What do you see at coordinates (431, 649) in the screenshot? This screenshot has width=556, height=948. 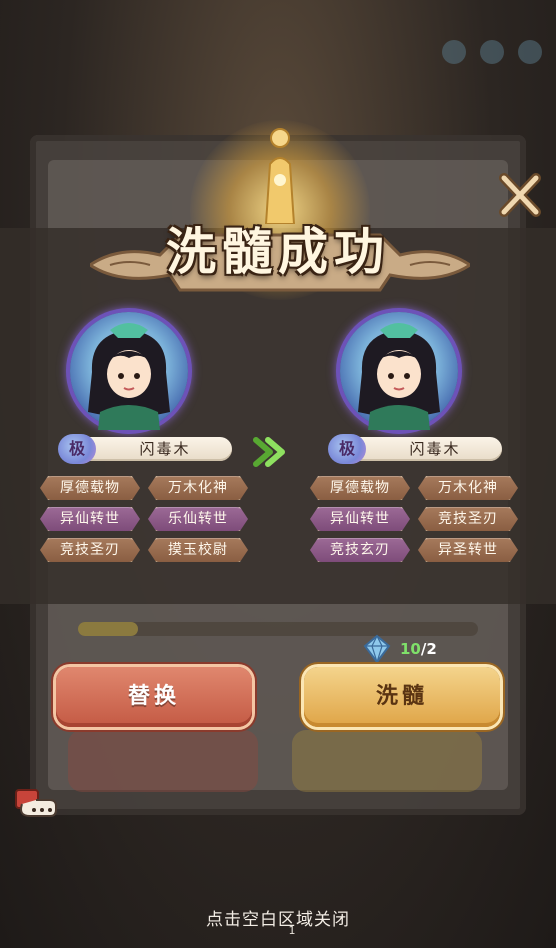 I see `cost-need: 2` at bounding box center [431, 649].